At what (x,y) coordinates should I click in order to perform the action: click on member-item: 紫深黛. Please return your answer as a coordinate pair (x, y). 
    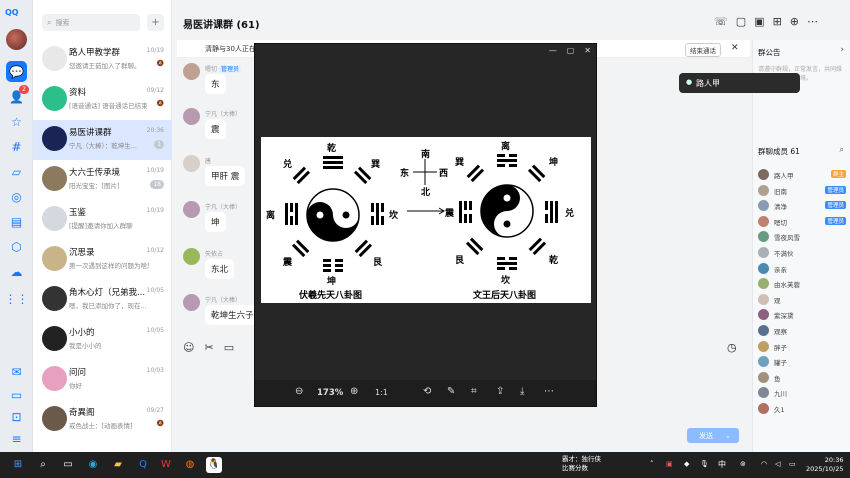
    Looking at the image, I should click on (802, 315).